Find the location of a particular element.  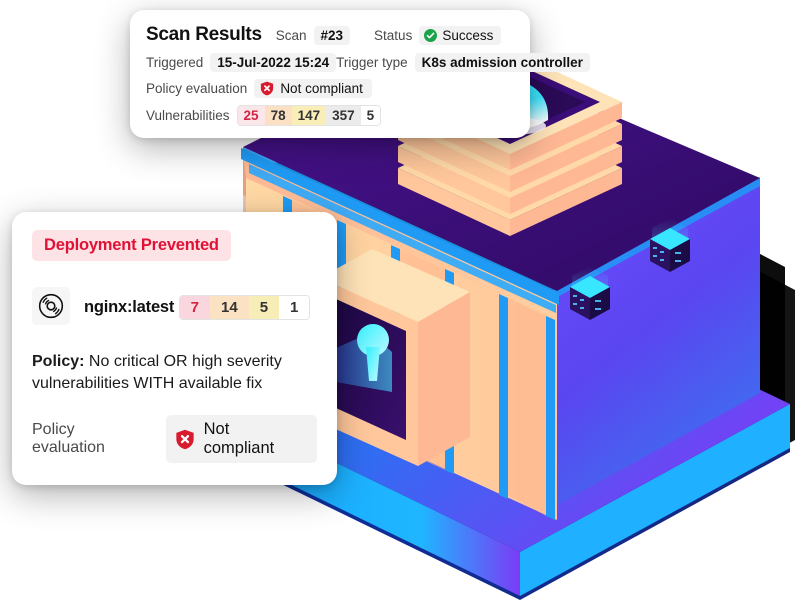

trigger-type-value: K8s admission controller is located at coordinates (502, 62).